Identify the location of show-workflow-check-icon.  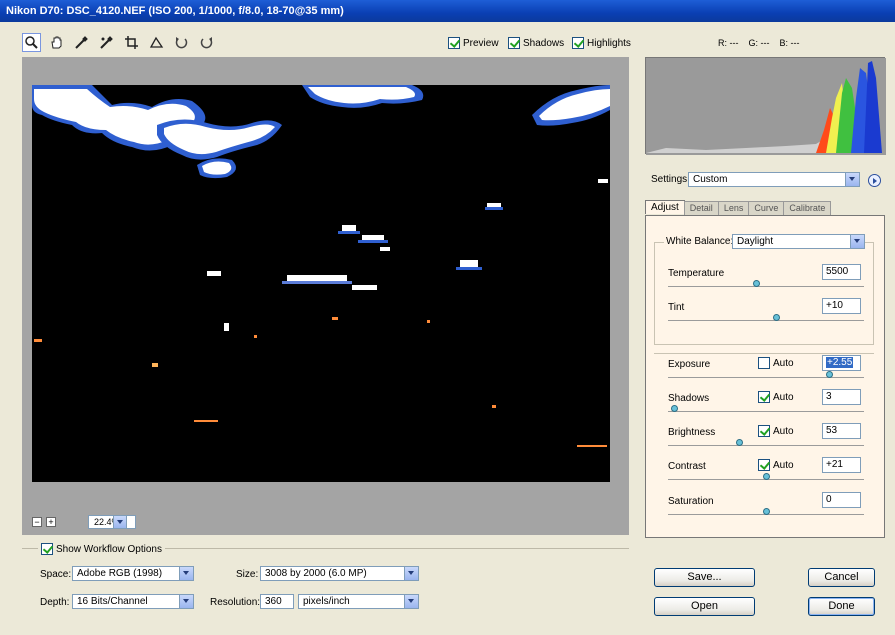
(47, 549).